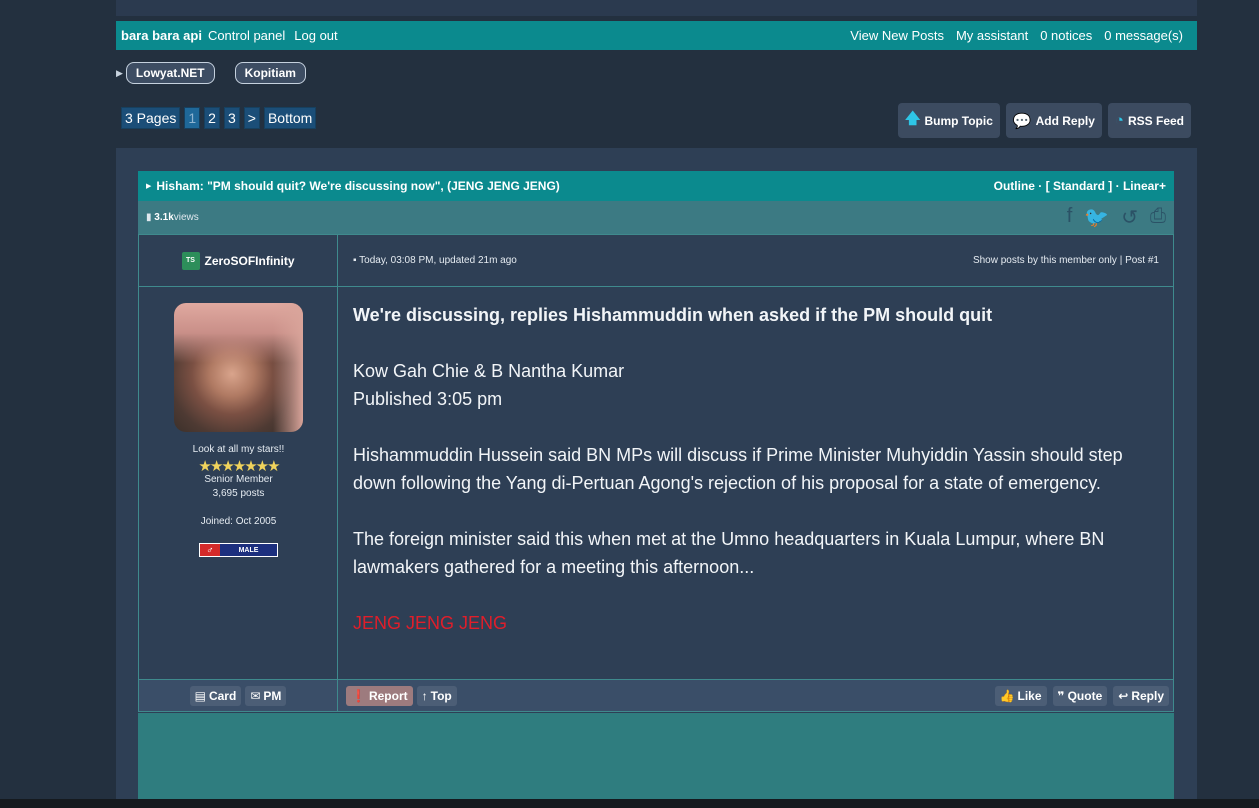 Image resolution: width=1259 pixels, height=808 pixels. I want to click on arrow-up-icon: 🡅, so click(913, 118).